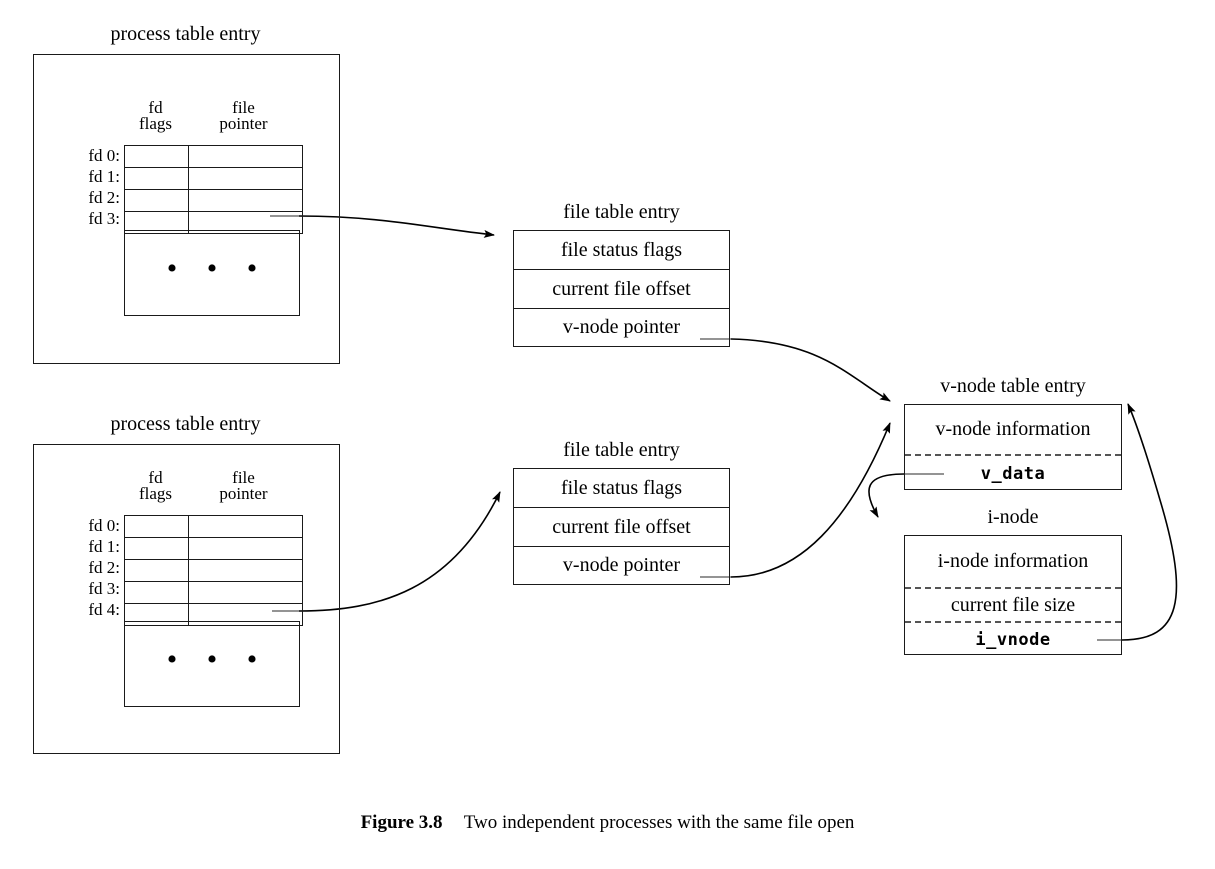 This screenshot has height=869, width=1215. I want to click on file-pointer-column-header-2: file pointer, so click(243, 486).